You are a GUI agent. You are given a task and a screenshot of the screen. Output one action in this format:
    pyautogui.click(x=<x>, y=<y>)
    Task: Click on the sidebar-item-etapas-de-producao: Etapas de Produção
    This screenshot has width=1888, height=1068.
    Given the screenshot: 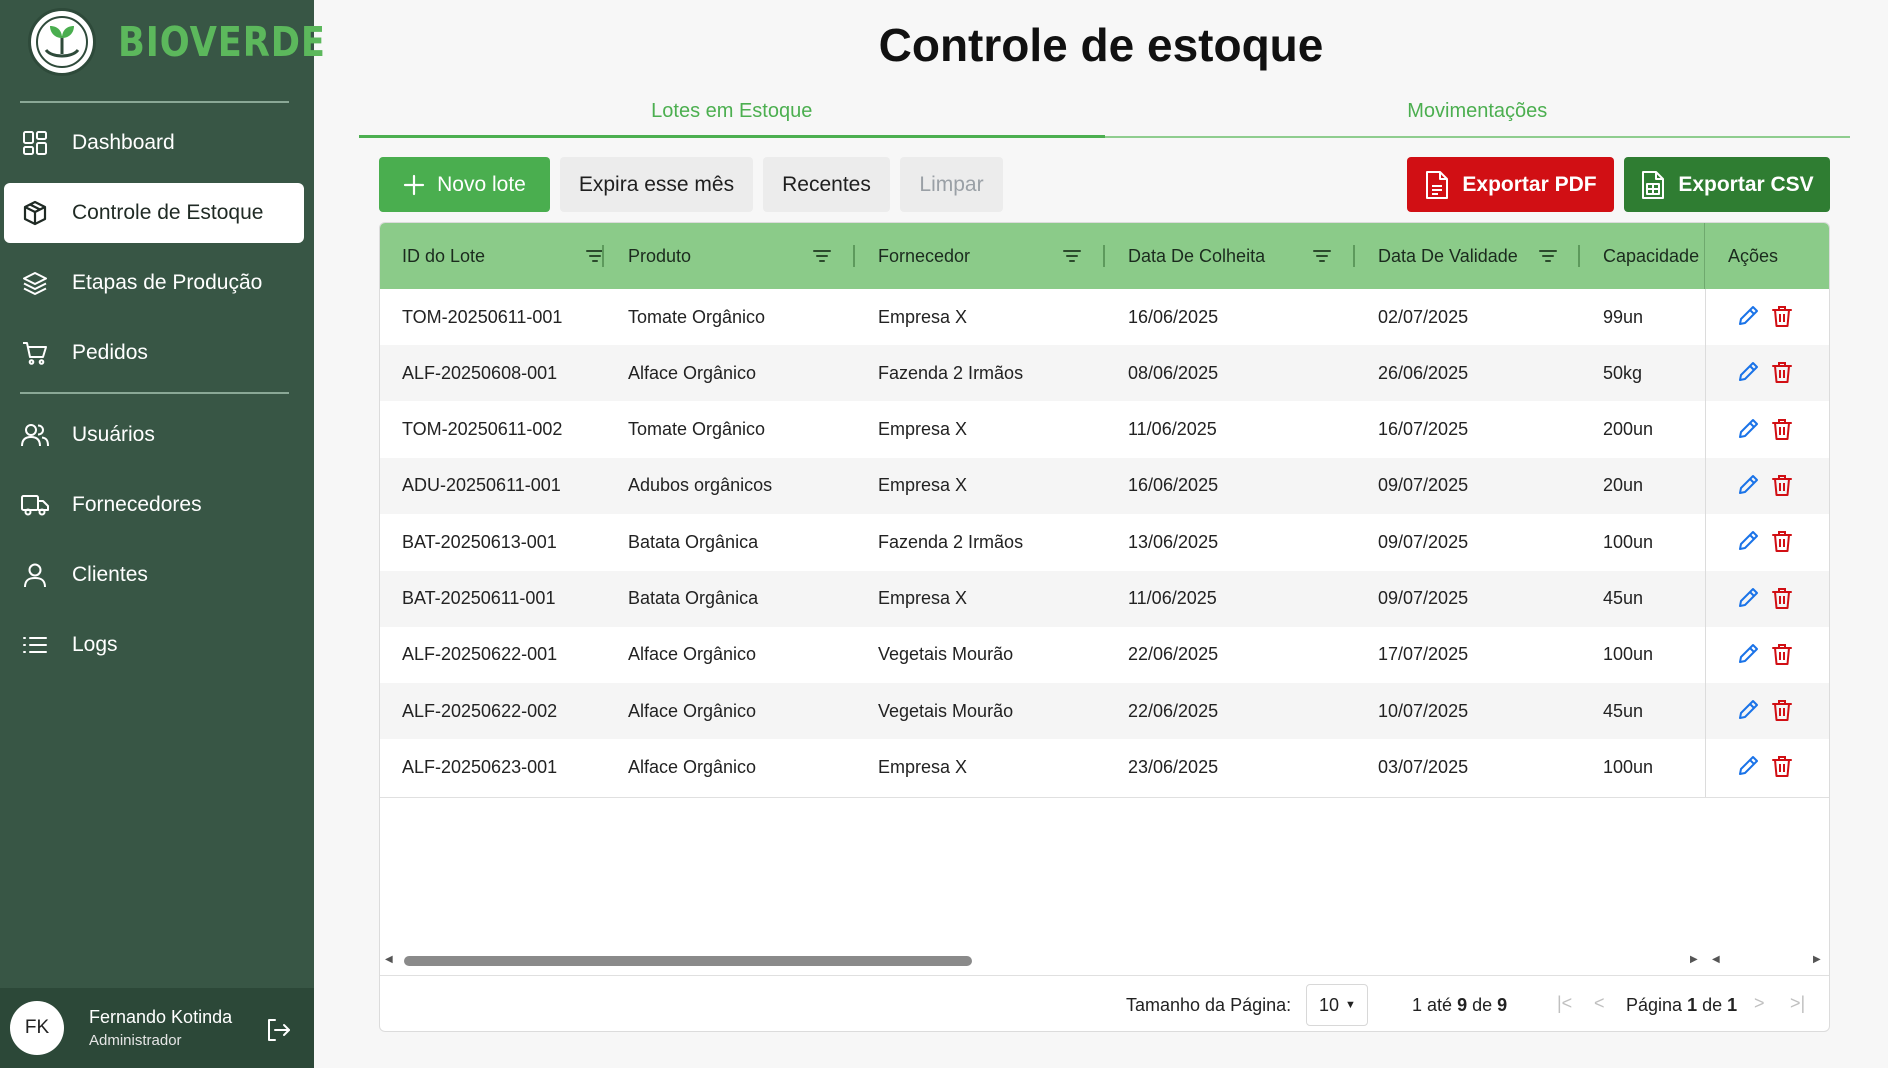 What is the action you would take?
    pyautogui.click(x=154, y=283)
    